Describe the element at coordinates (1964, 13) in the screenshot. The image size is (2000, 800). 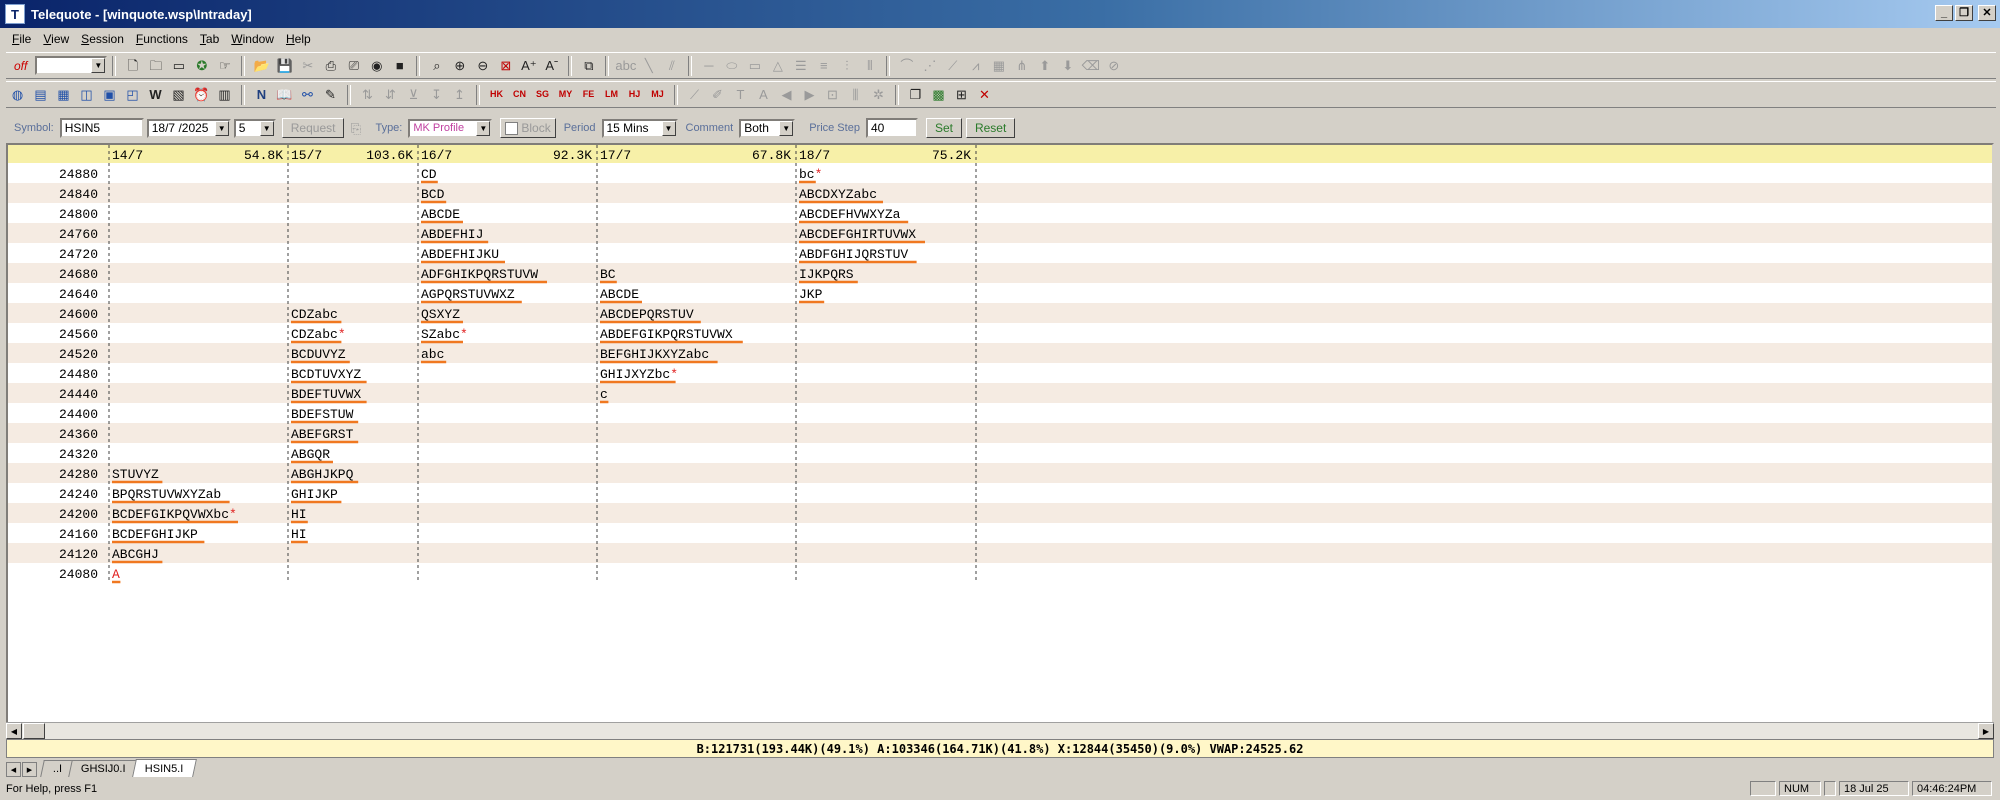
I see `restore-icon: ❐` at that location.